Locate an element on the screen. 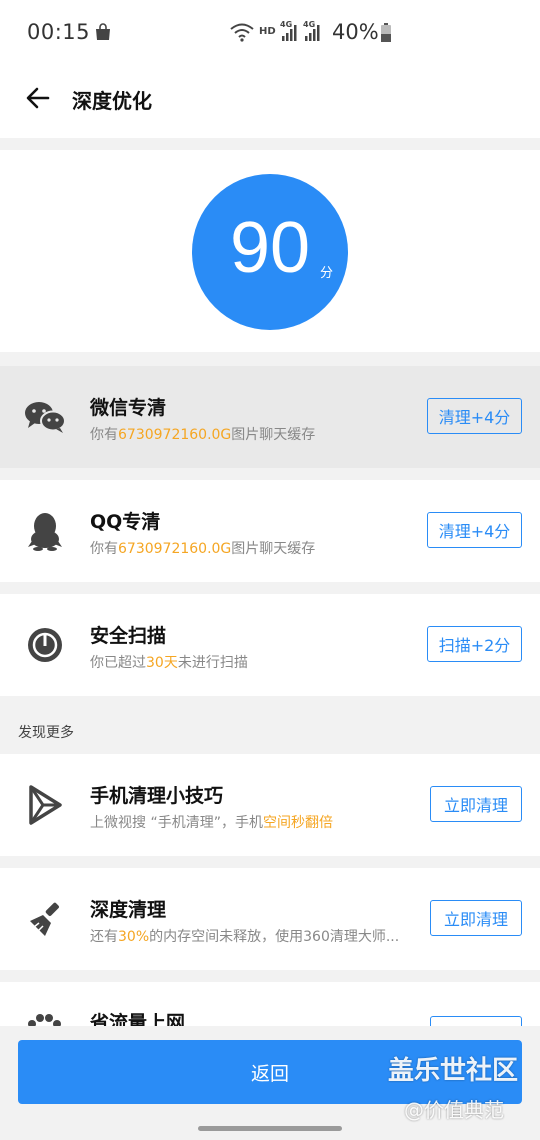 The width and height of the screenshot is (540, 1140). card-title: QQ专清 is located at coordinates (125, 522).